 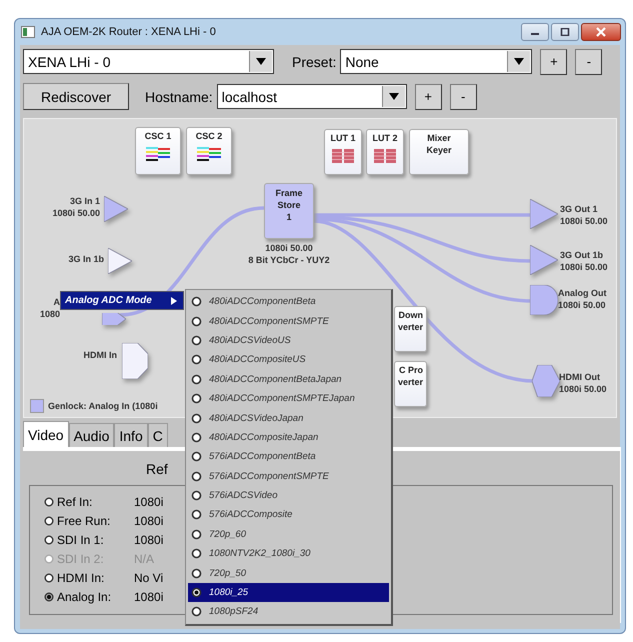 What do you see at coordinates (288, 476) in the screenshot?
I see `menu-item: 576iADCComponentSMPTE` at bounding box center [288, 476].